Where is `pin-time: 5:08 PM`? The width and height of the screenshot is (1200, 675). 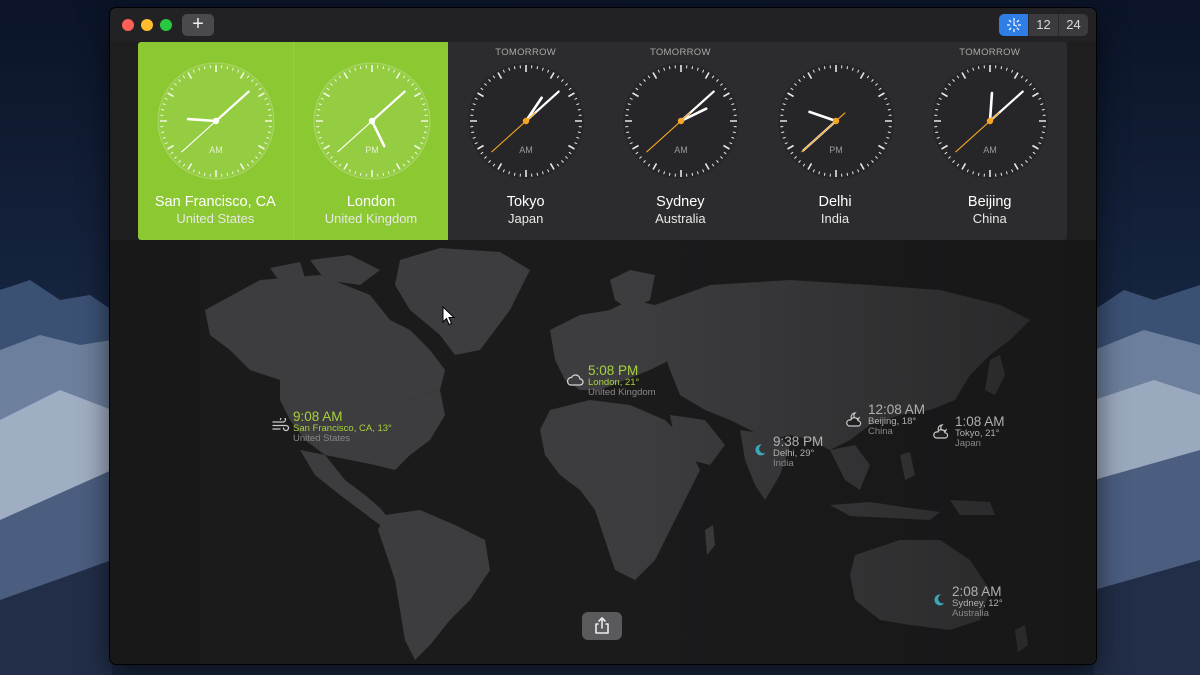 pin-time: 5:08 PM is located at coordinates (613, 370).